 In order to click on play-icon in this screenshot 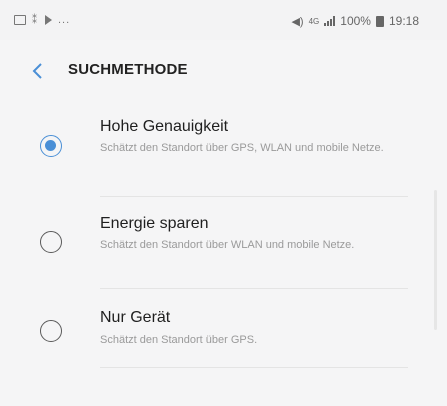, I will do `click(48, 20)`.